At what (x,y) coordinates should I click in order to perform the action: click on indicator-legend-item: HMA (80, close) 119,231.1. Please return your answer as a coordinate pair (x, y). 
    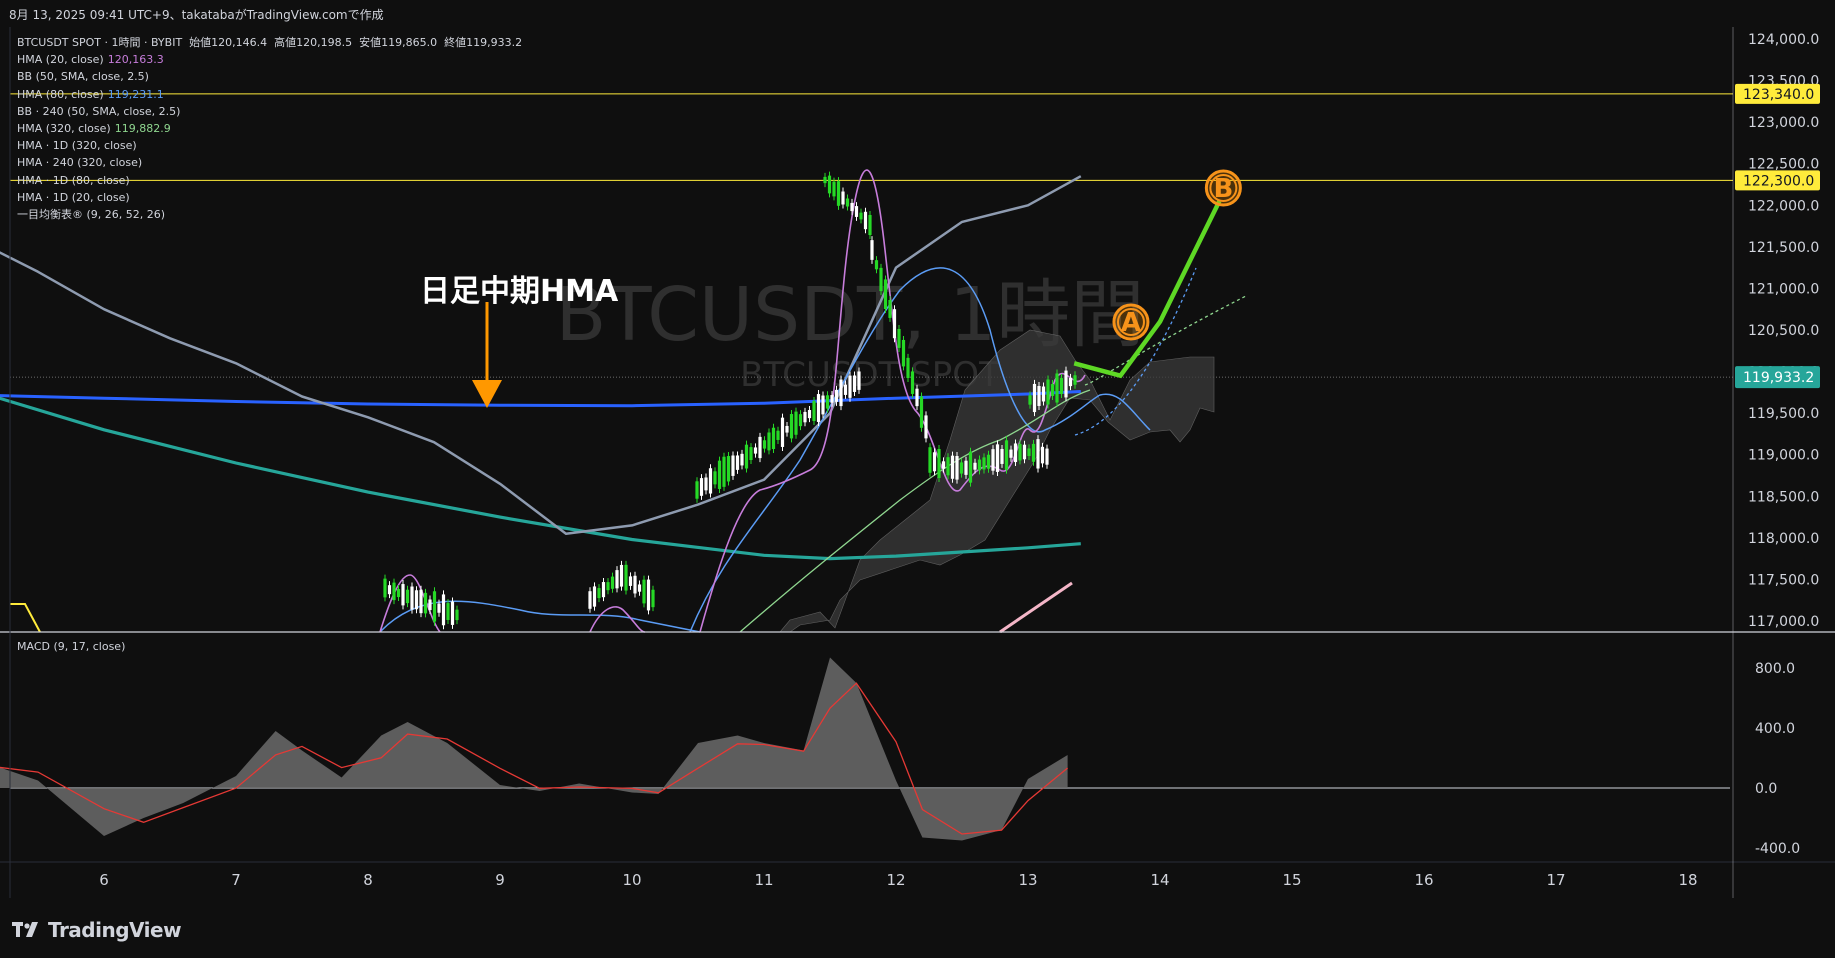
    Looking at the image, I should click on (269, 94).